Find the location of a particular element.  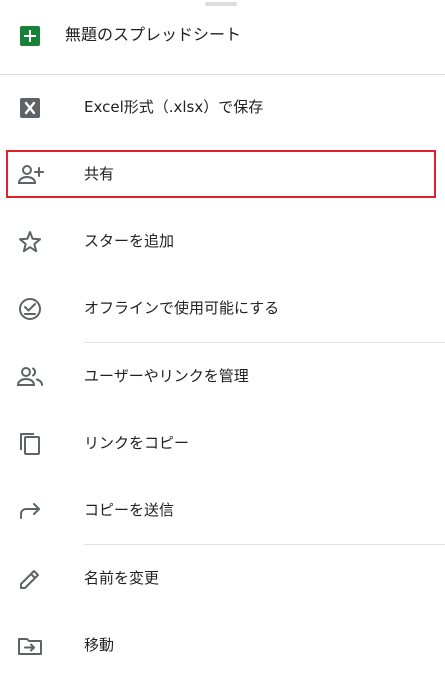

menu-item-add-star: スターを追加 is located at coordinates (222, 241).